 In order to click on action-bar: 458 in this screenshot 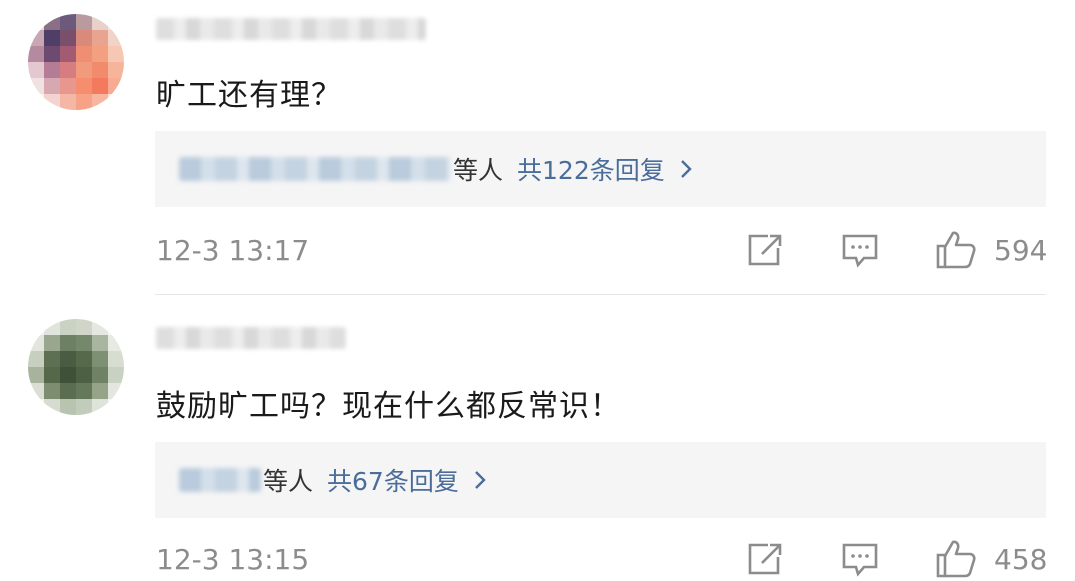, I will do `click(893, 559)`.